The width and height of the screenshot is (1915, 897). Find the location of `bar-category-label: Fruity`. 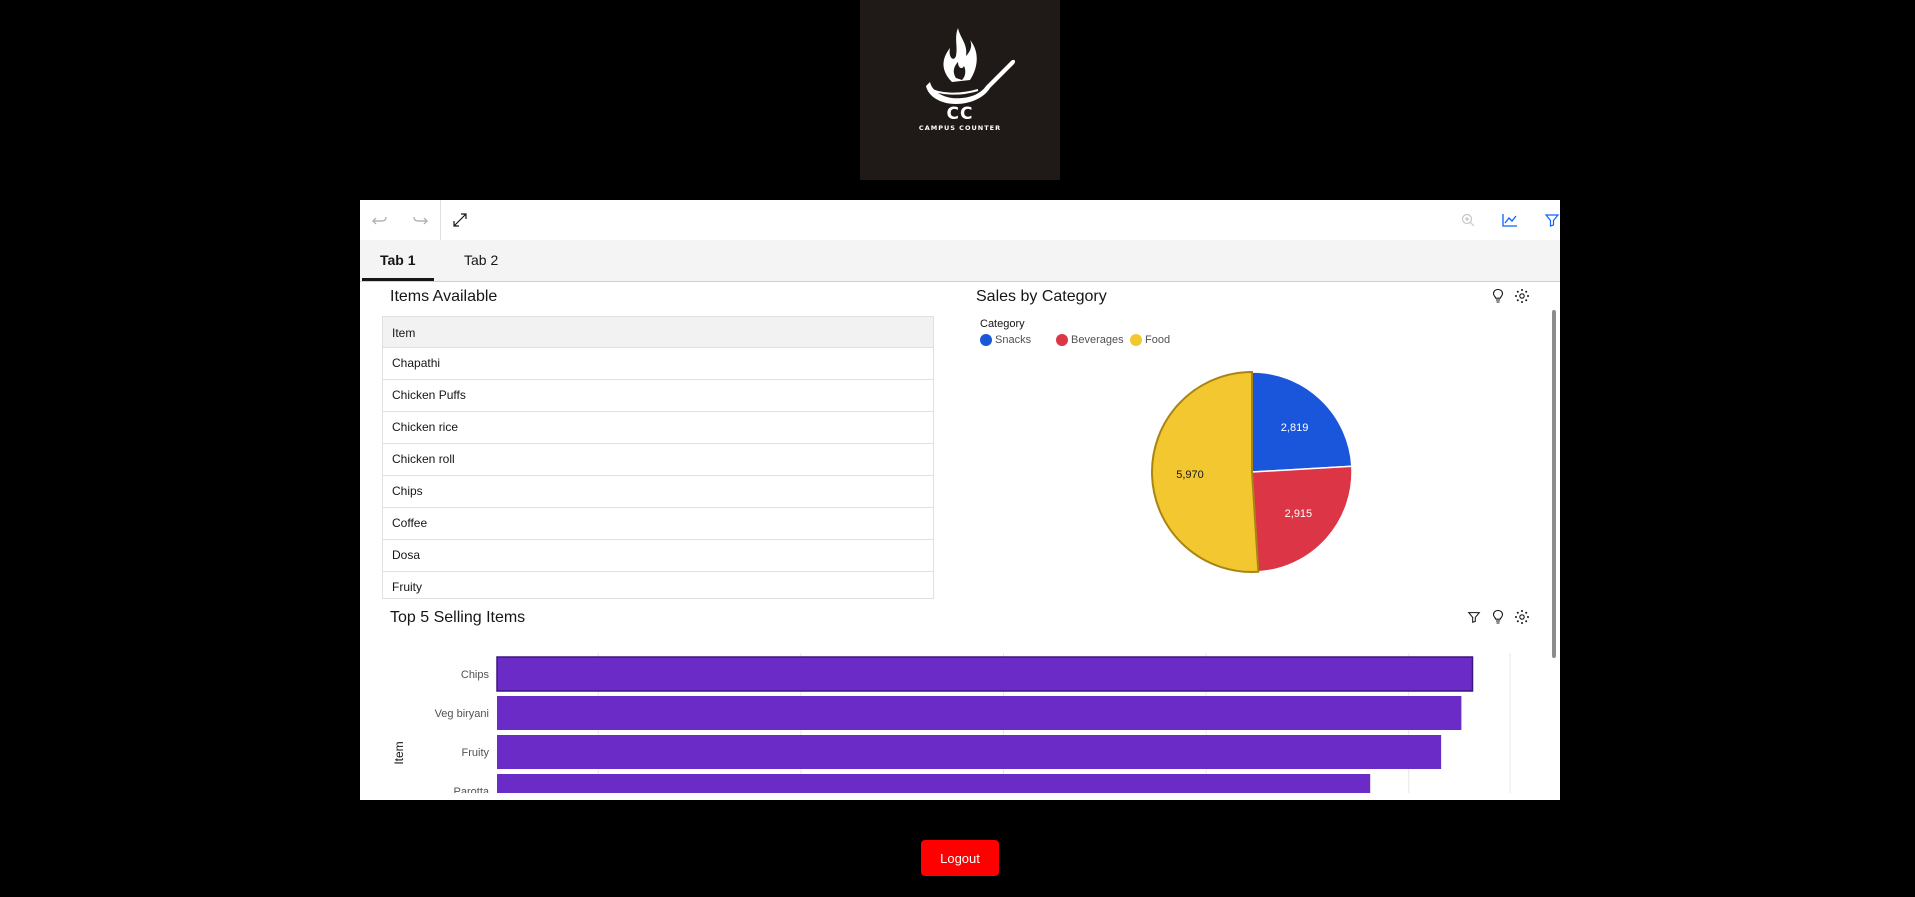

bar-category-label: Fruity is located at coordinates (476, 753).